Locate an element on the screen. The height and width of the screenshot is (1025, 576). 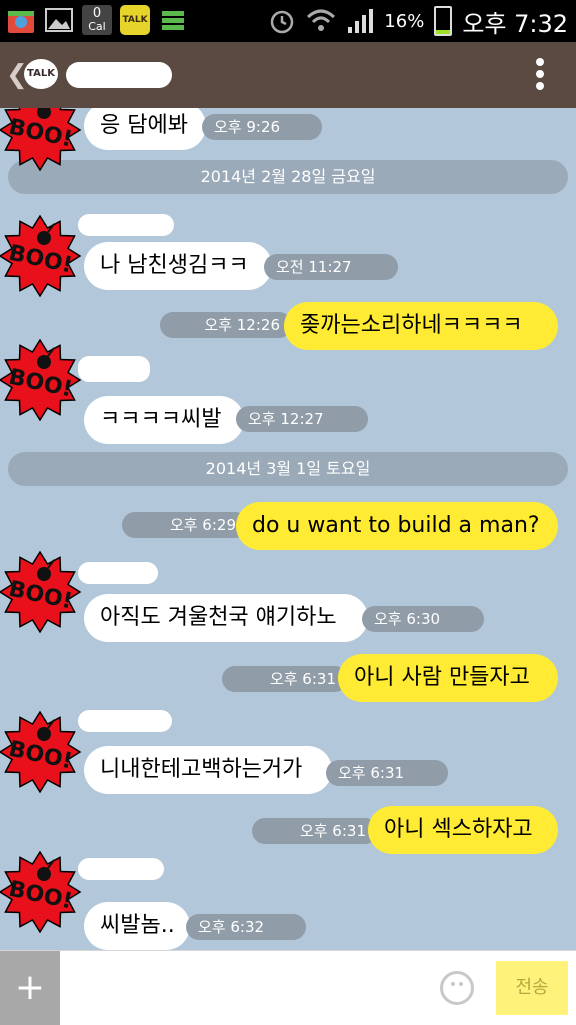
message-bubble-incoming: 씨발놈.. is located at coordinates (137, 926).